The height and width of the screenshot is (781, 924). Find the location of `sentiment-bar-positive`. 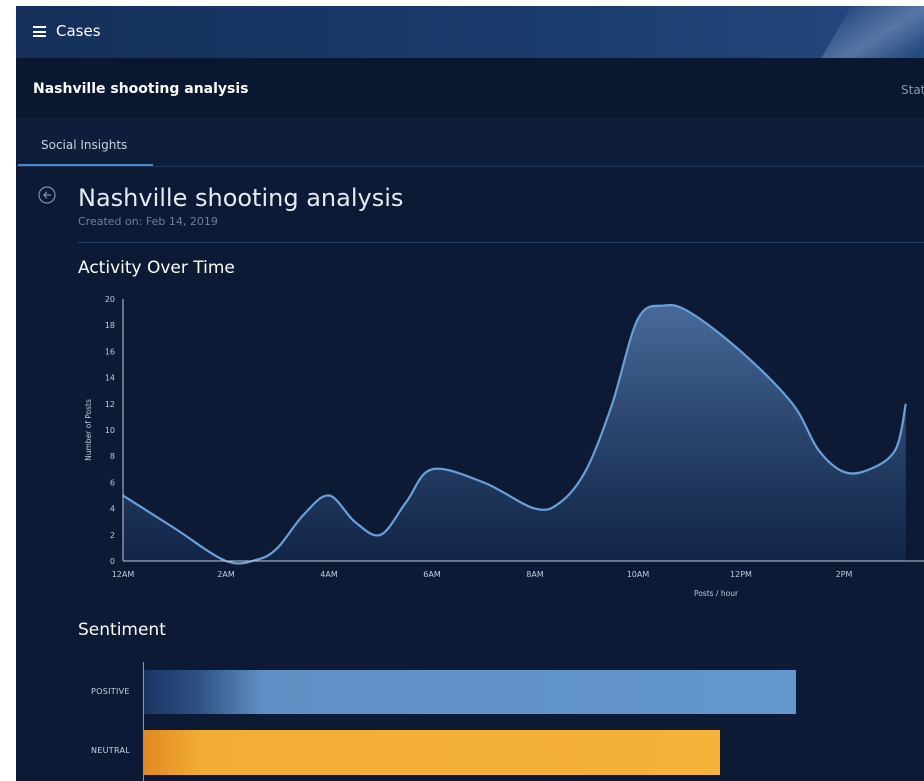

sentiment-bar-positive is located at coordinates (470, 692).